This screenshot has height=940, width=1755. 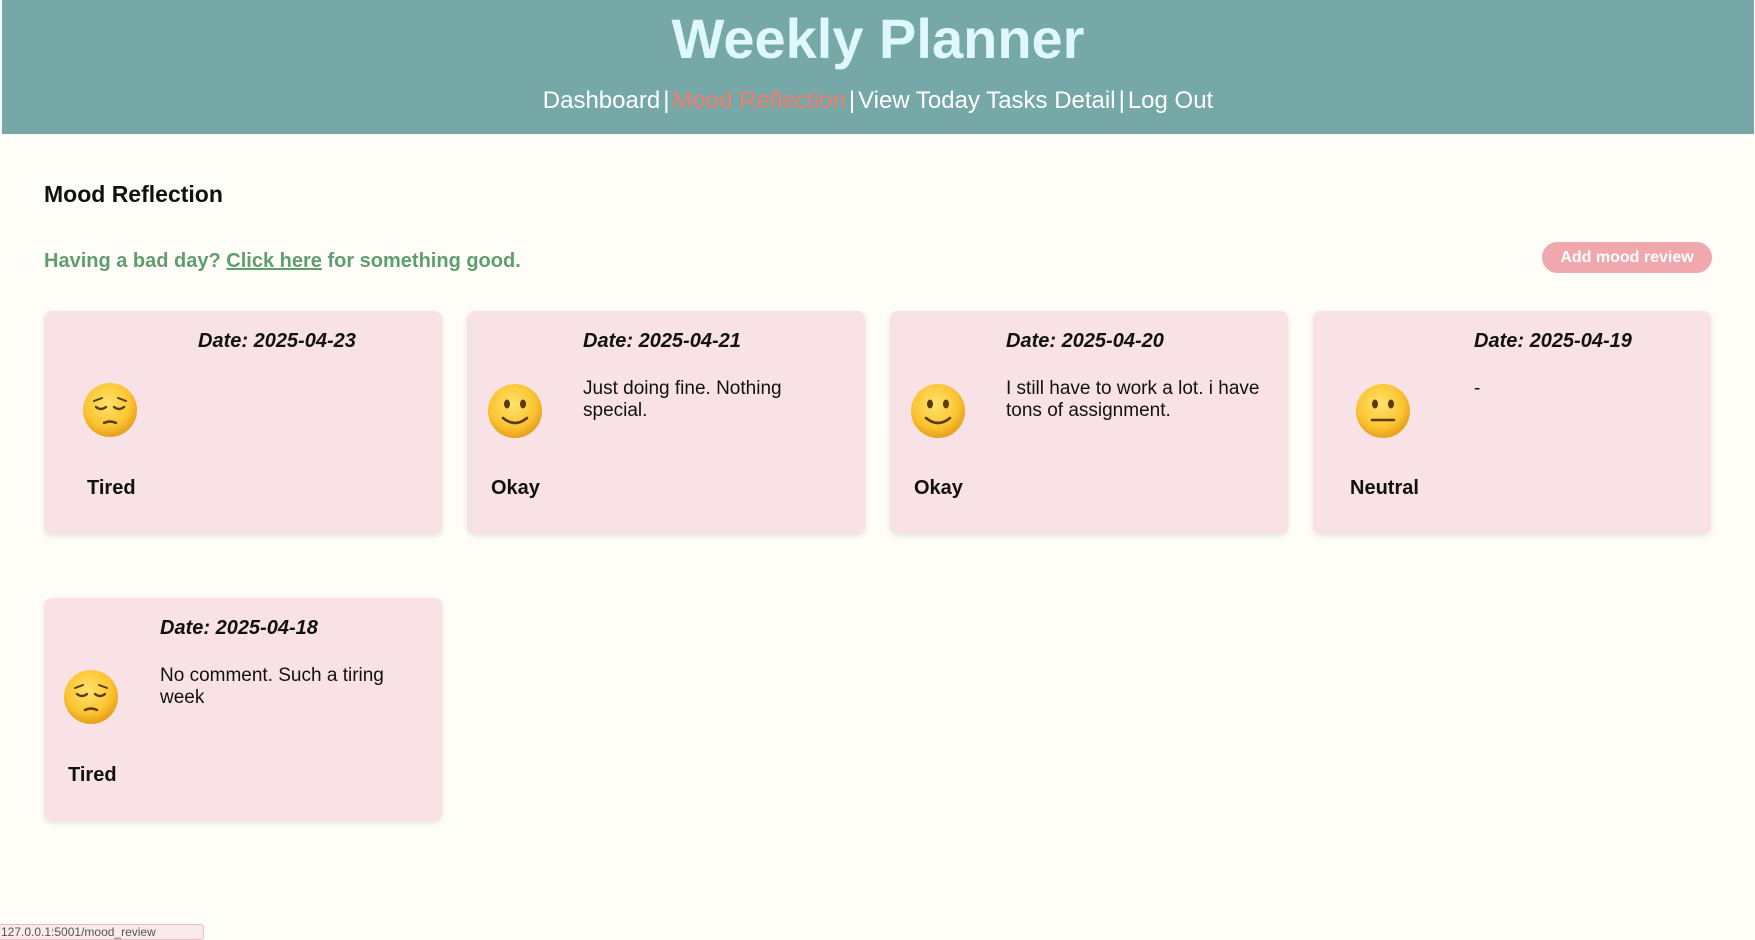 I want to click on mood-card: Date: 2025-04-19 - Neutral, so click(x=1512, y=422).